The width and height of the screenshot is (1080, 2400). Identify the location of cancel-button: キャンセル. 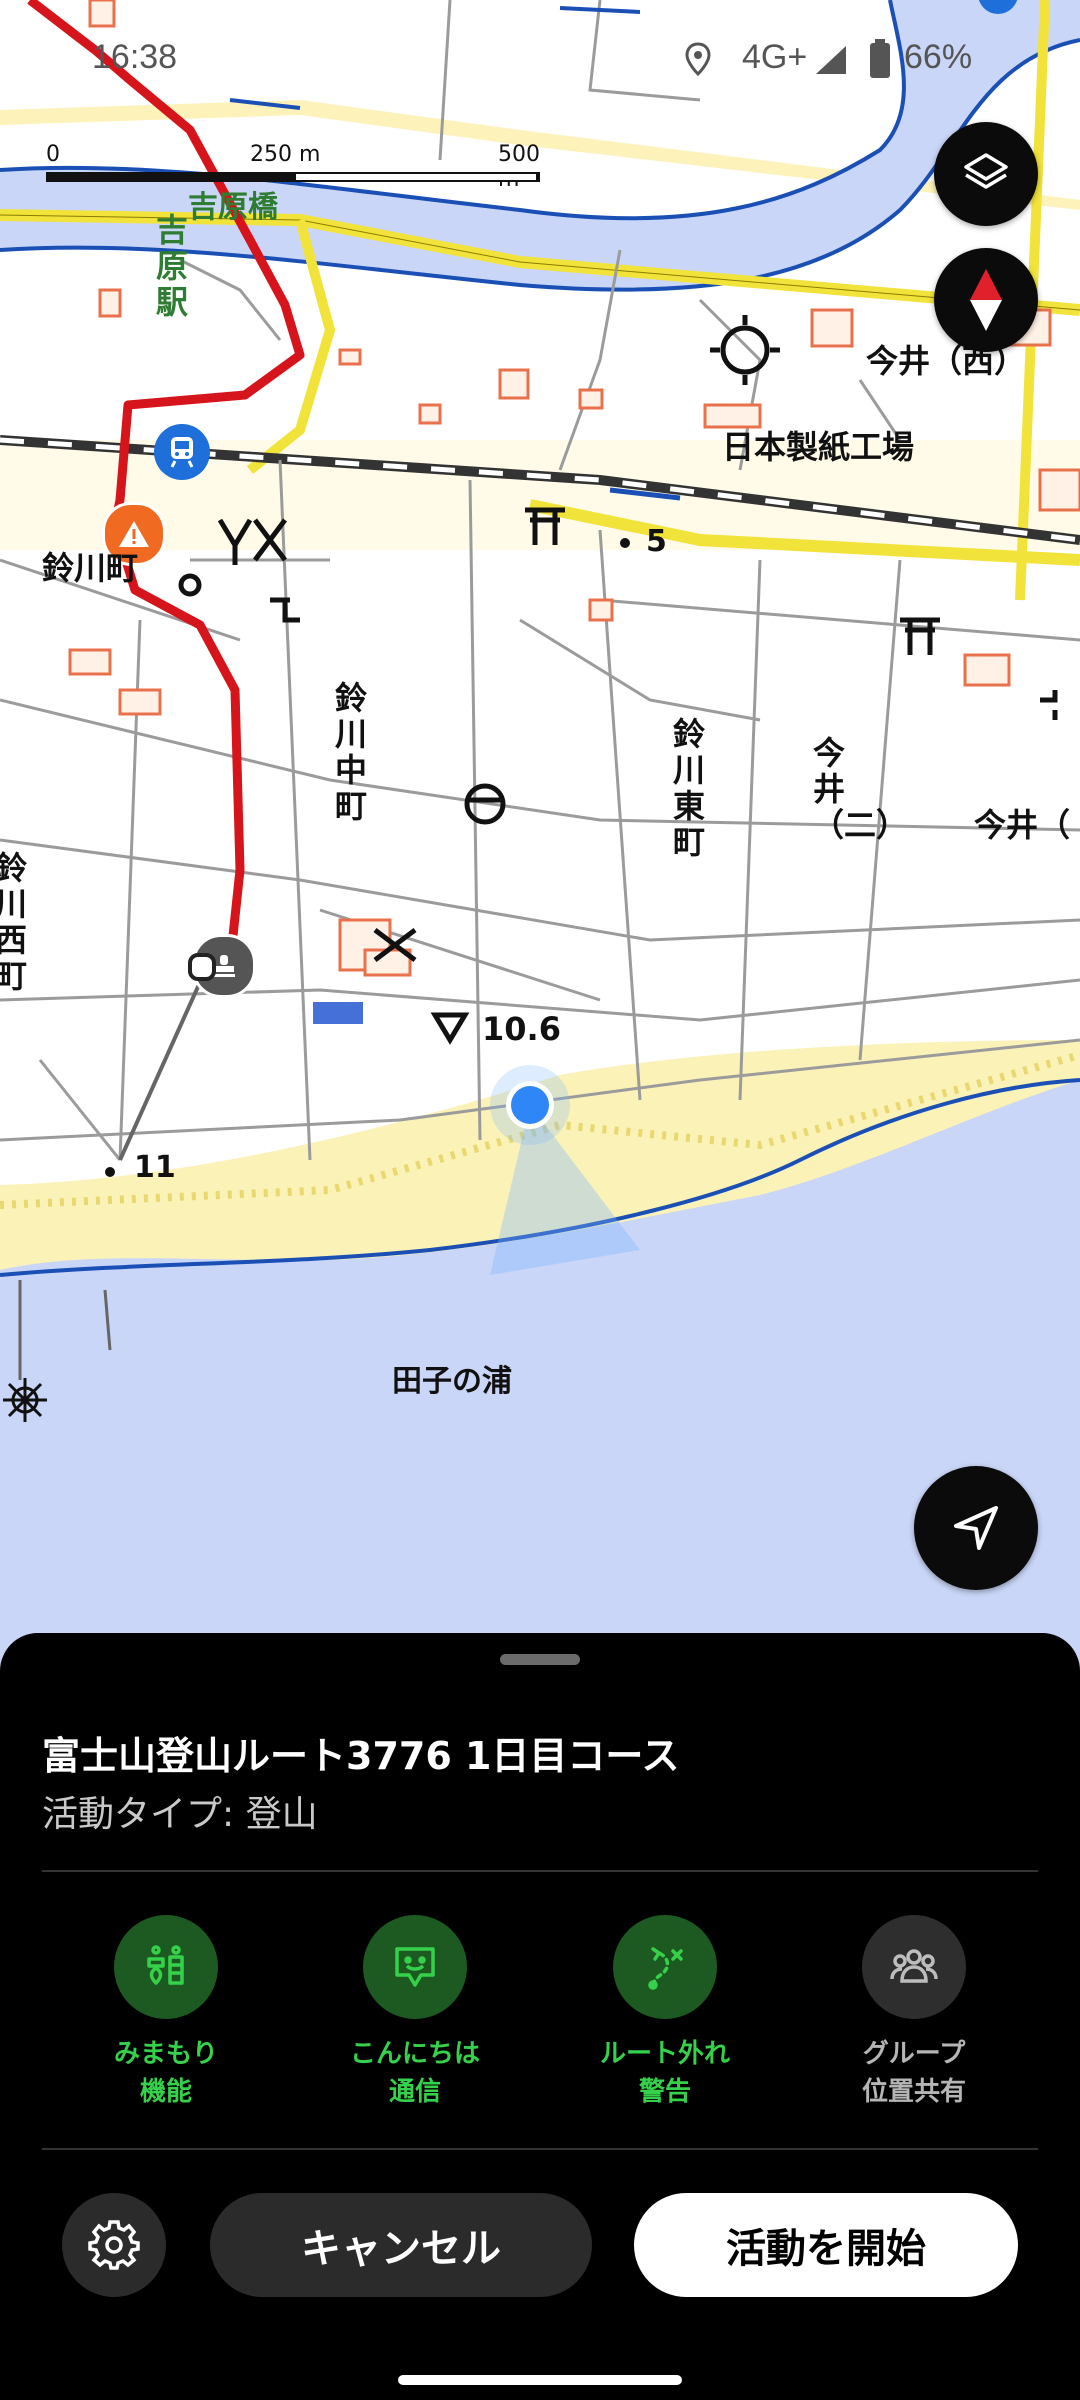
(401, 2245).